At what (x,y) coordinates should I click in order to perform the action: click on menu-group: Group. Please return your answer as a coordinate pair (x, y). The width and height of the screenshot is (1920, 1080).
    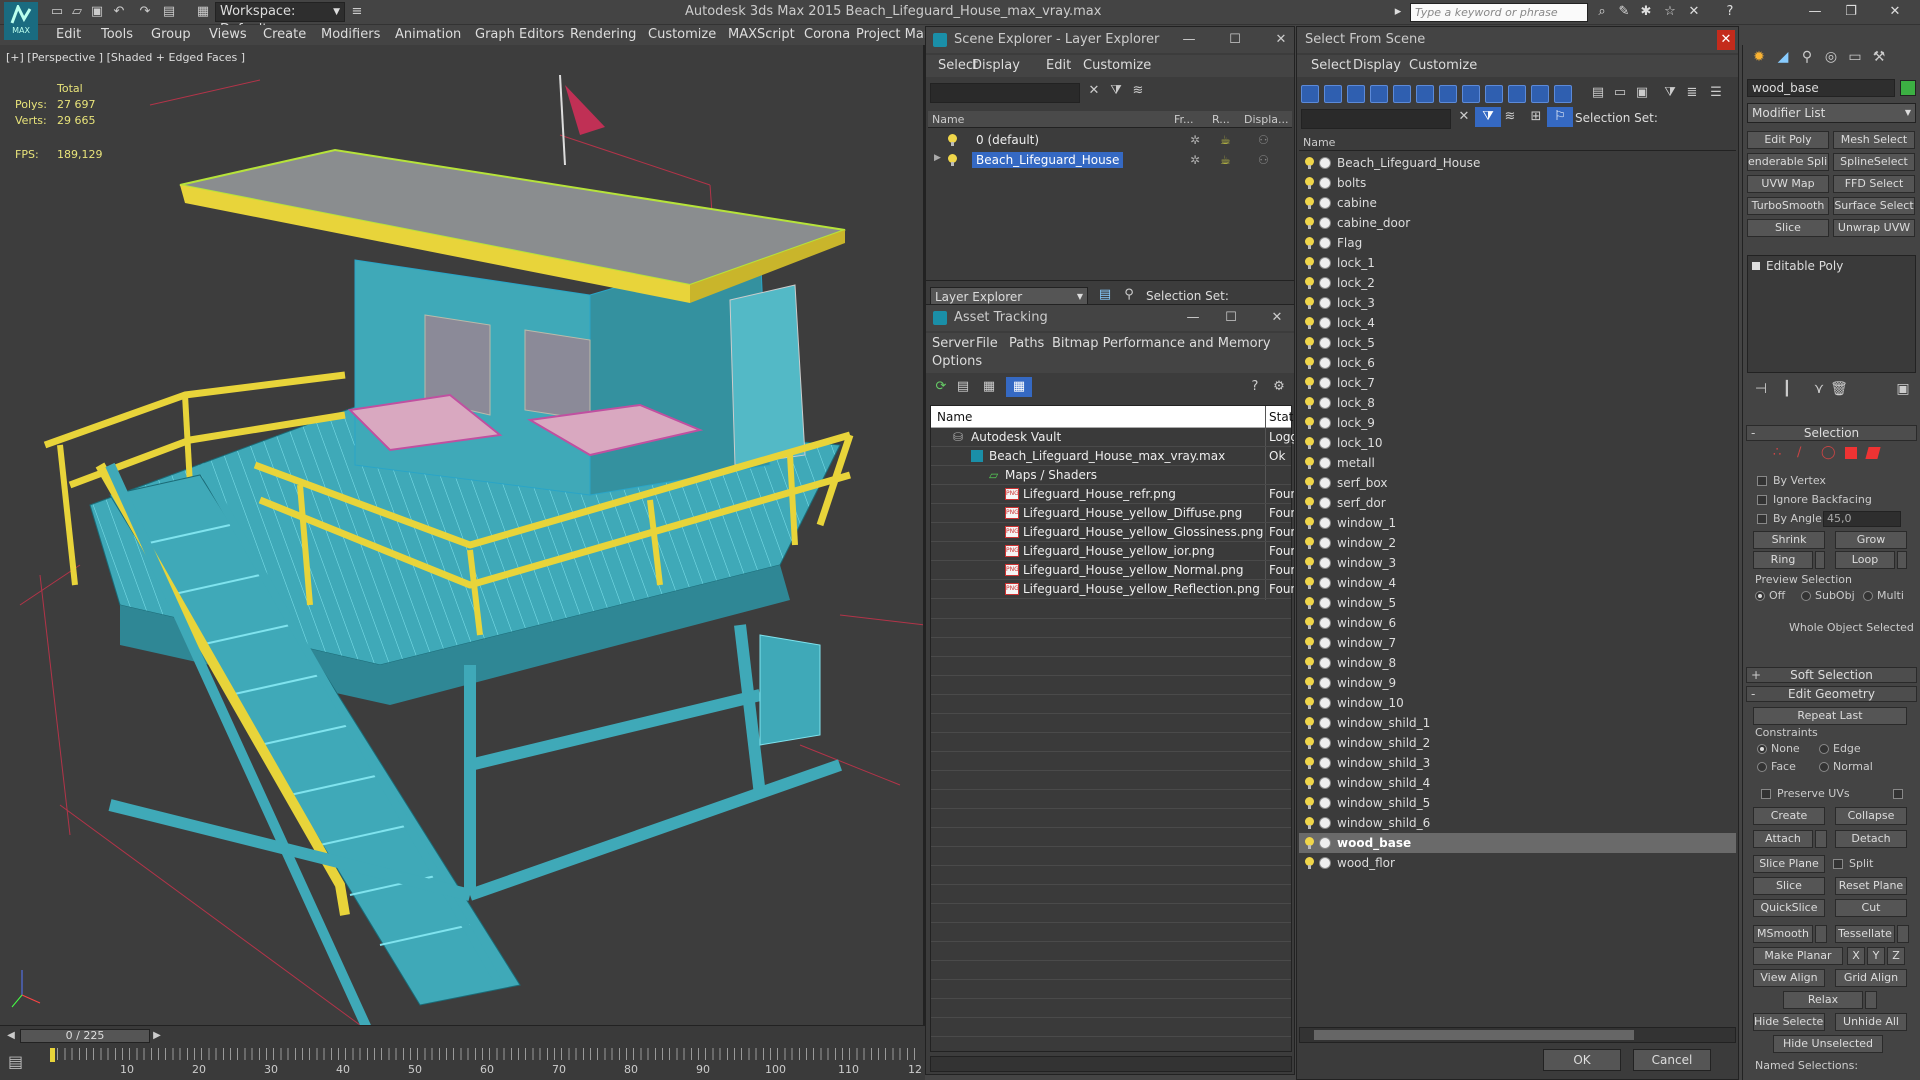
    Looking at the image, I should click on (171, 34).